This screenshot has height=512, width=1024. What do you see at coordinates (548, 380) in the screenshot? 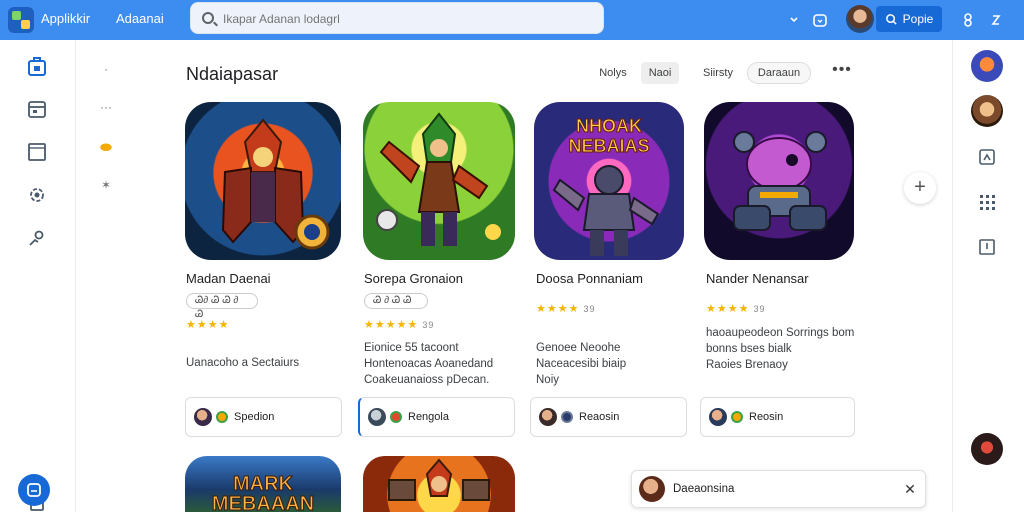
I see `desc-line: Noiy` at bounding box center [548, 380].